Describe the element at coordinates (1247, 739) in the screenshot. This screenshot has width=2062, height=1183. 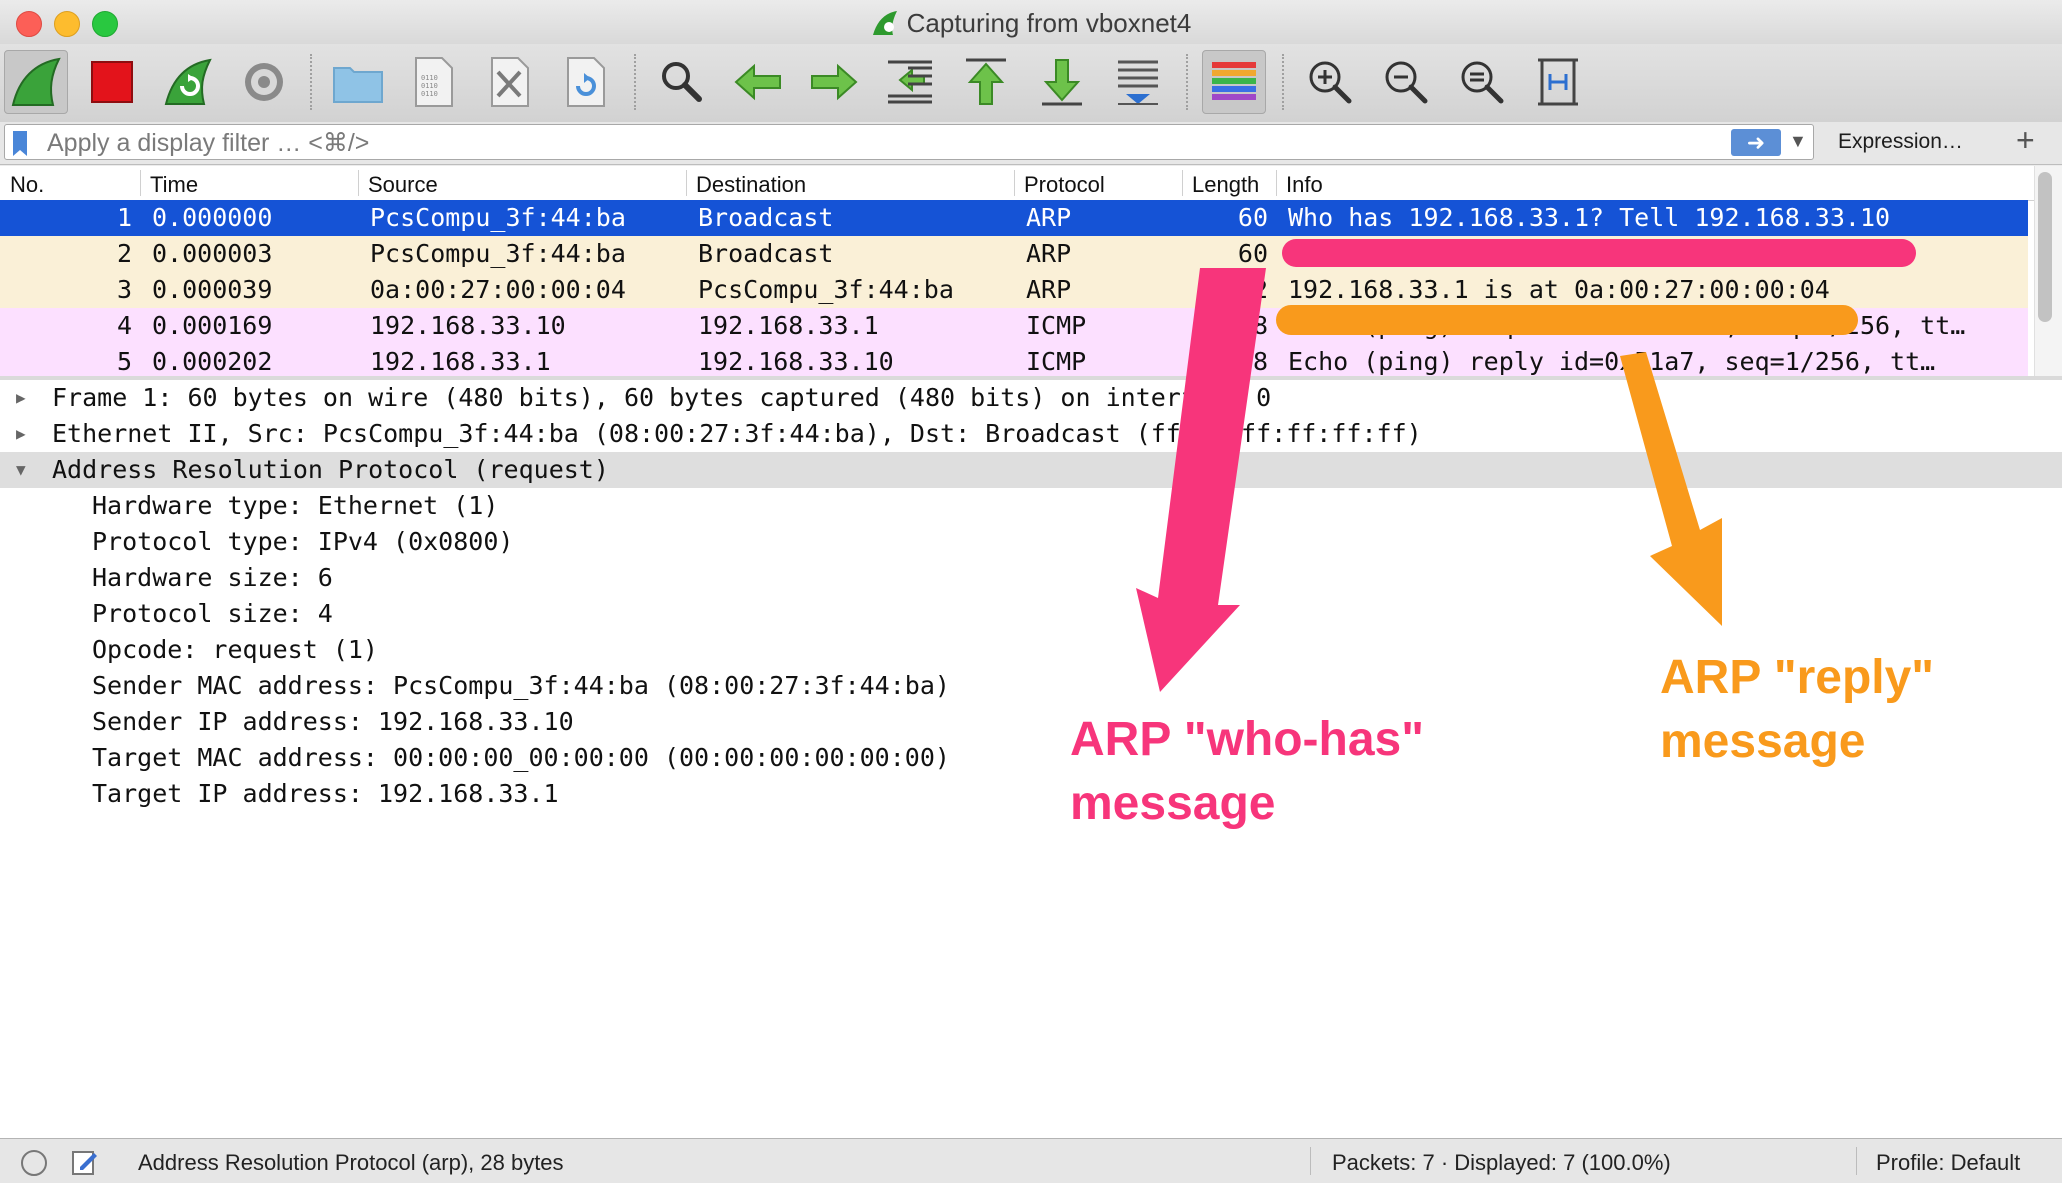
I see `who-has-annotation-line1: ARP "who-has"` at that location.